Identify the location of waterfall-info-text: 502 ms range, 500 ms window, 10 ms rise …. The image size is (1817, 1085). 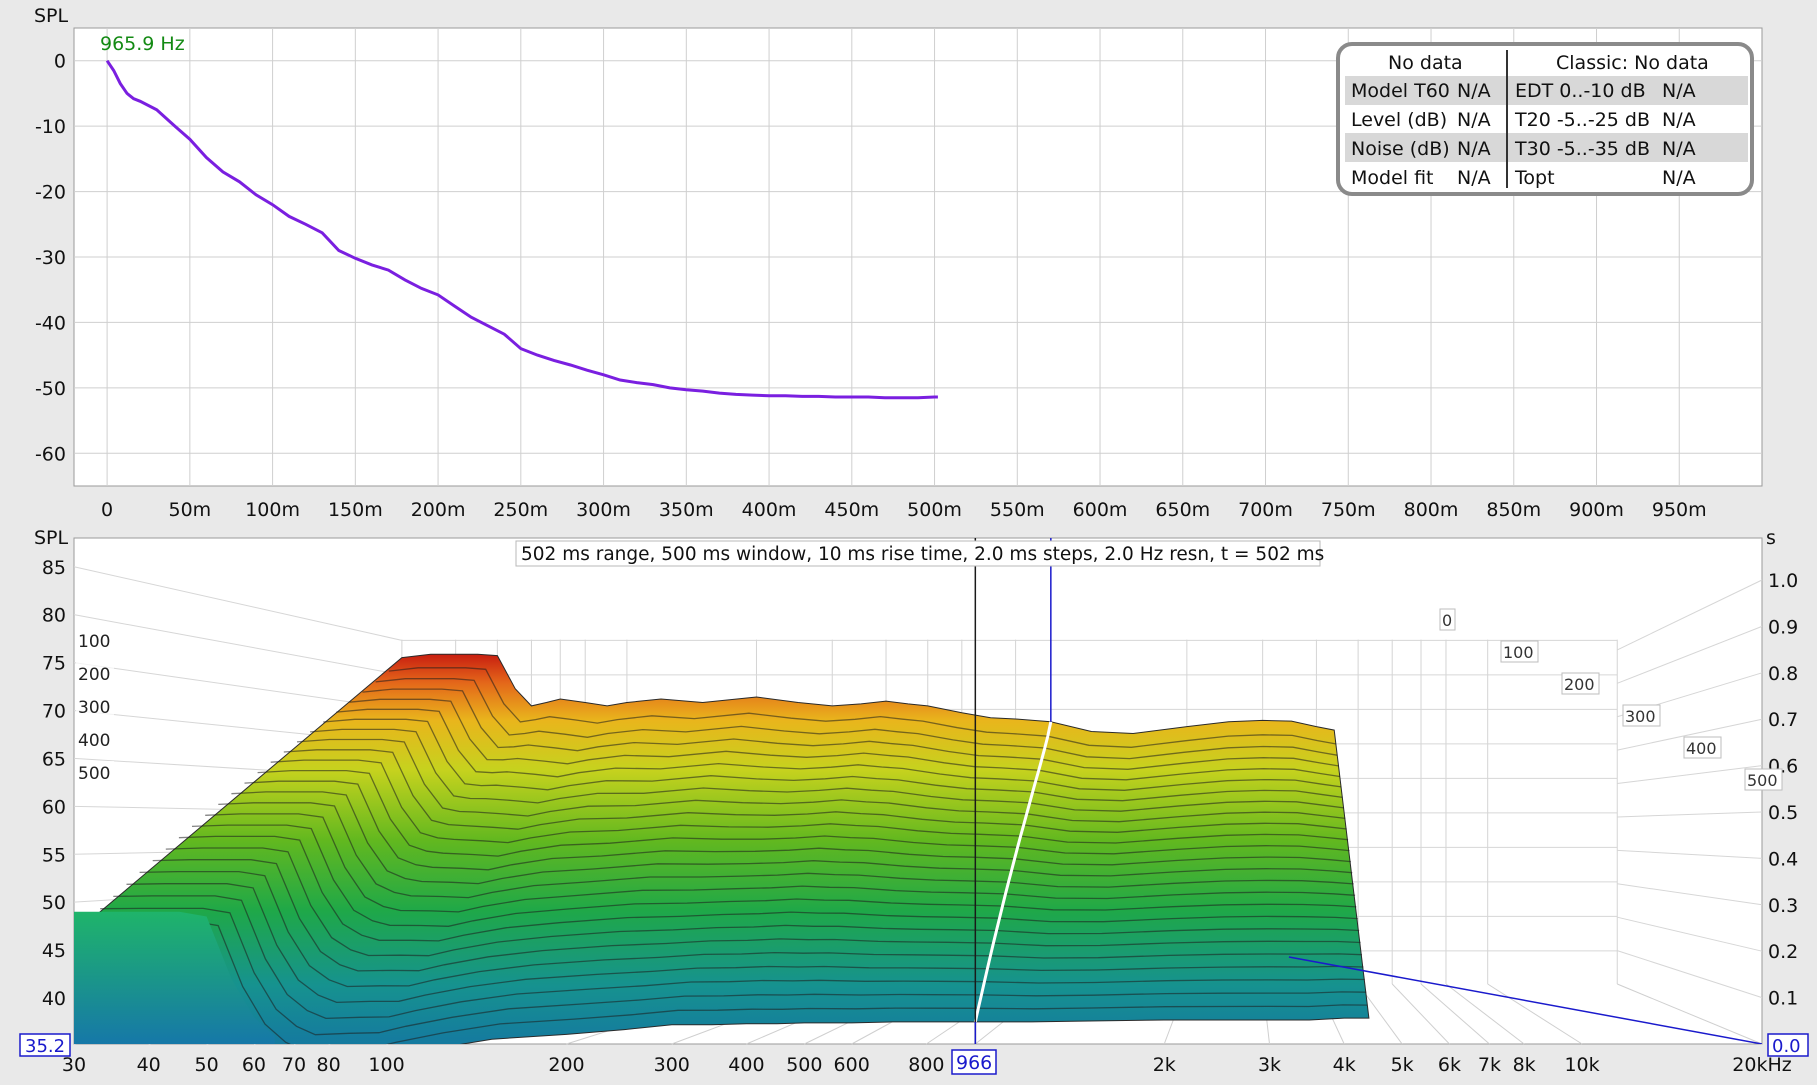
(922, 554).